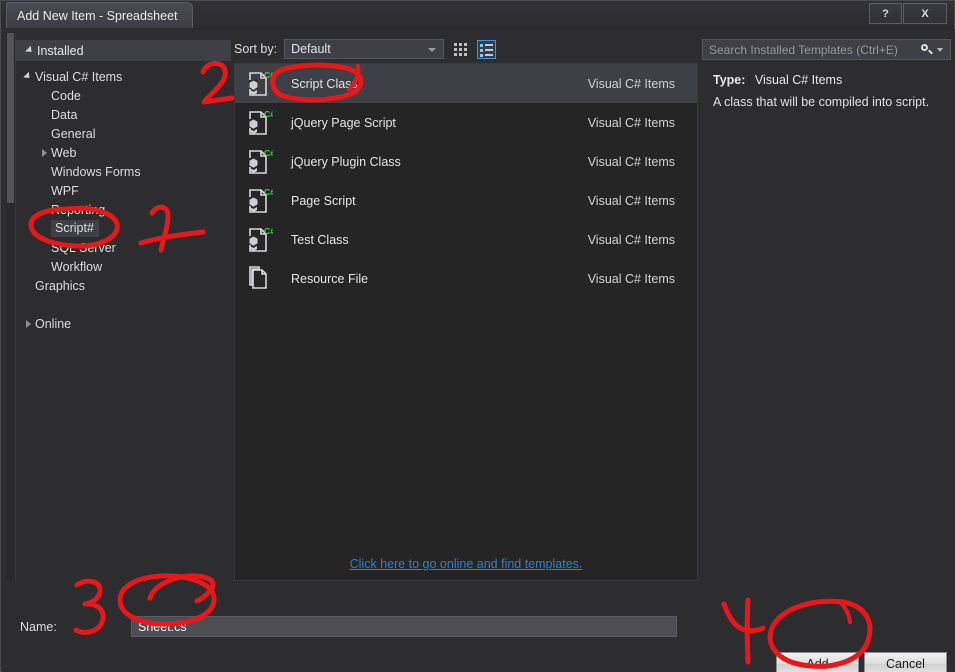  I want to click on template-name: Script Class, so click(324, 83).